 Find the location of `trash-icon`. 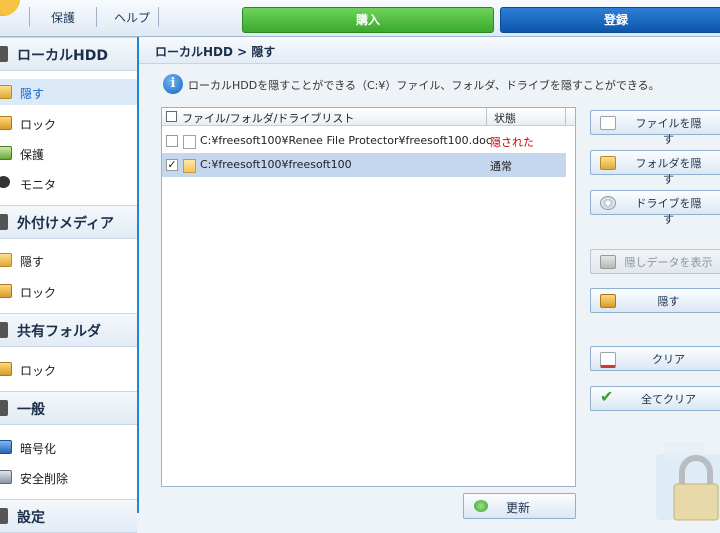

trash-icon is located at coordinates (6, 477).